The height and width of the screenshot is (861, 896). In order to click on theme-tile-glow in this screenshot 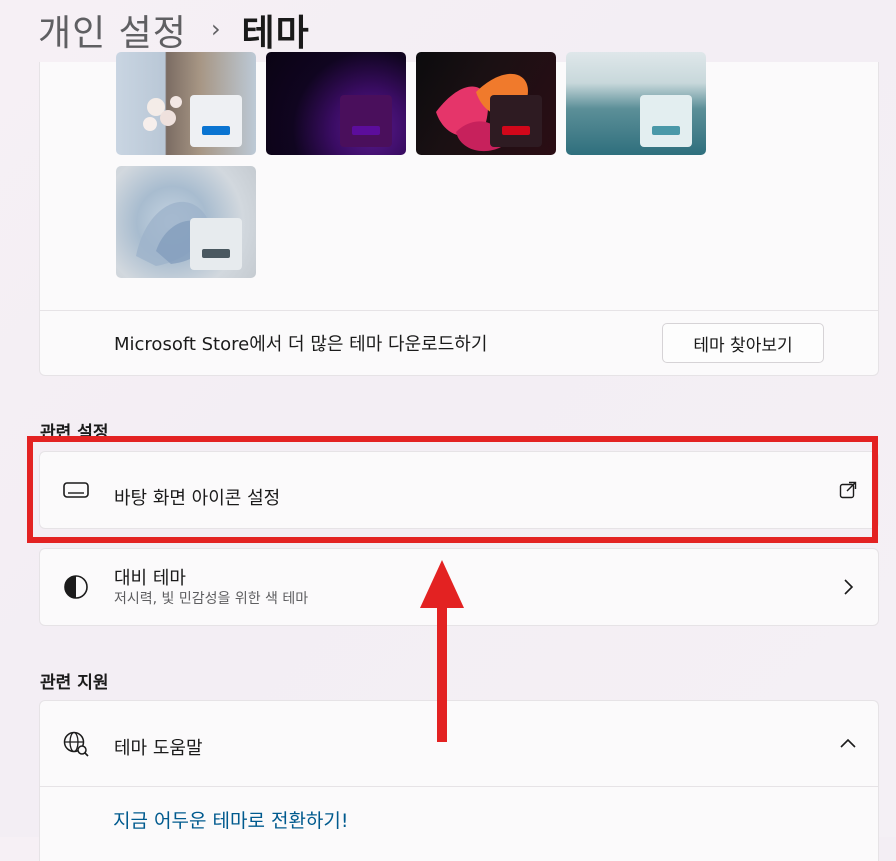, I will do `click(336, 103)`.